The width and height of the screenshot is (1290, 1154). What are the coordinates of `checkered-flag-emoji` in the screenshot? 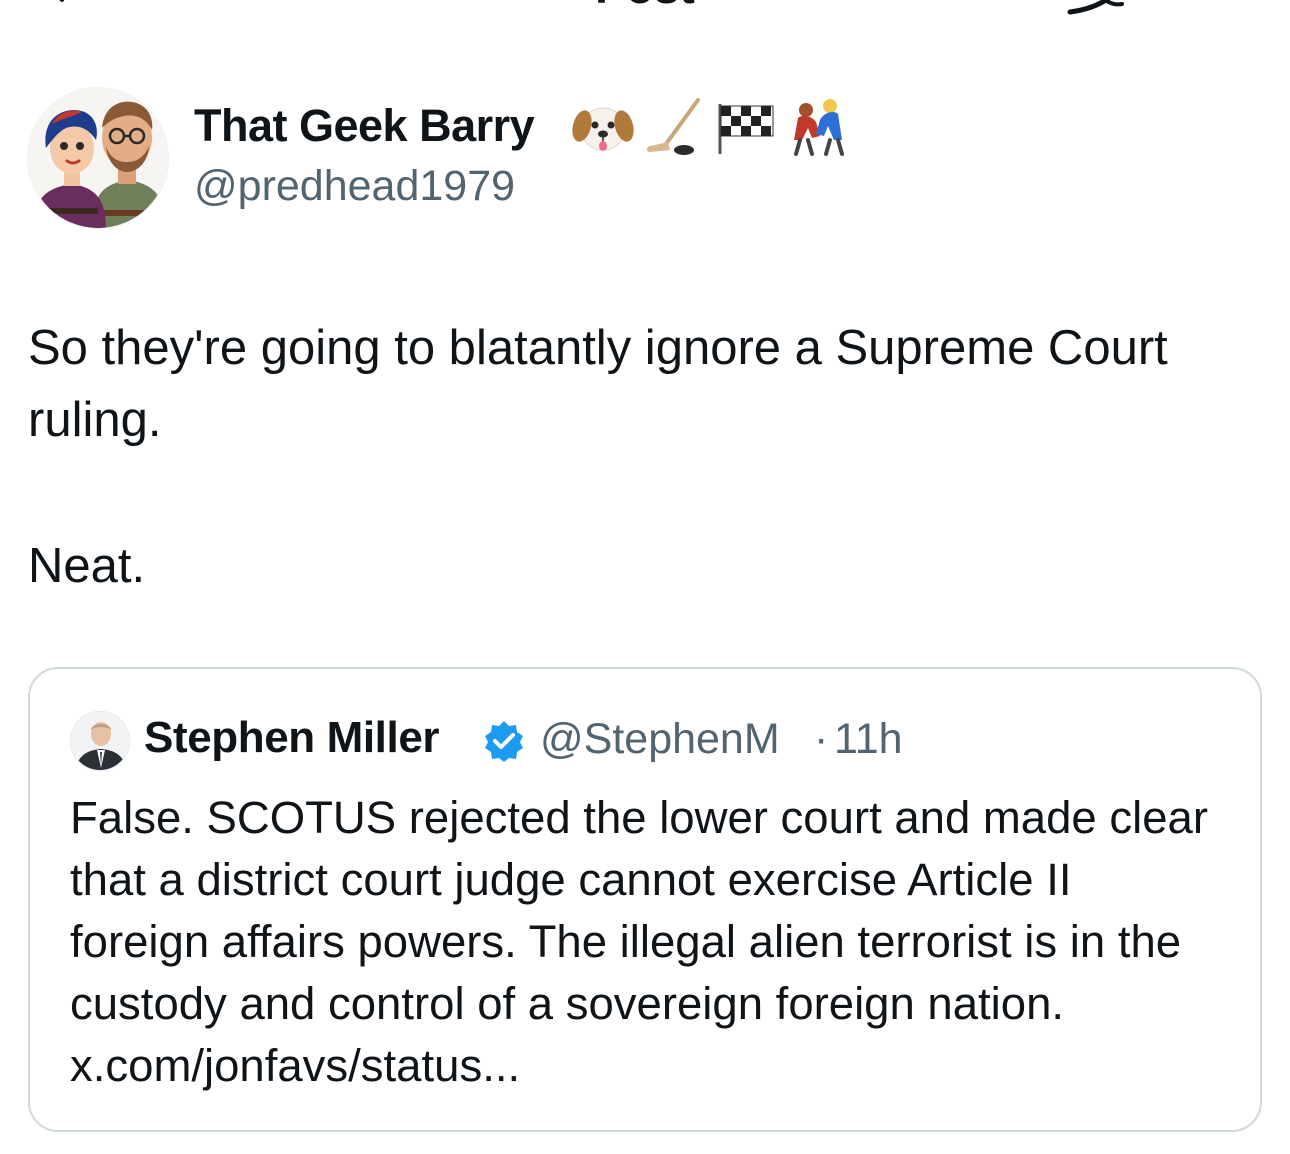 It's located at (746, 129).